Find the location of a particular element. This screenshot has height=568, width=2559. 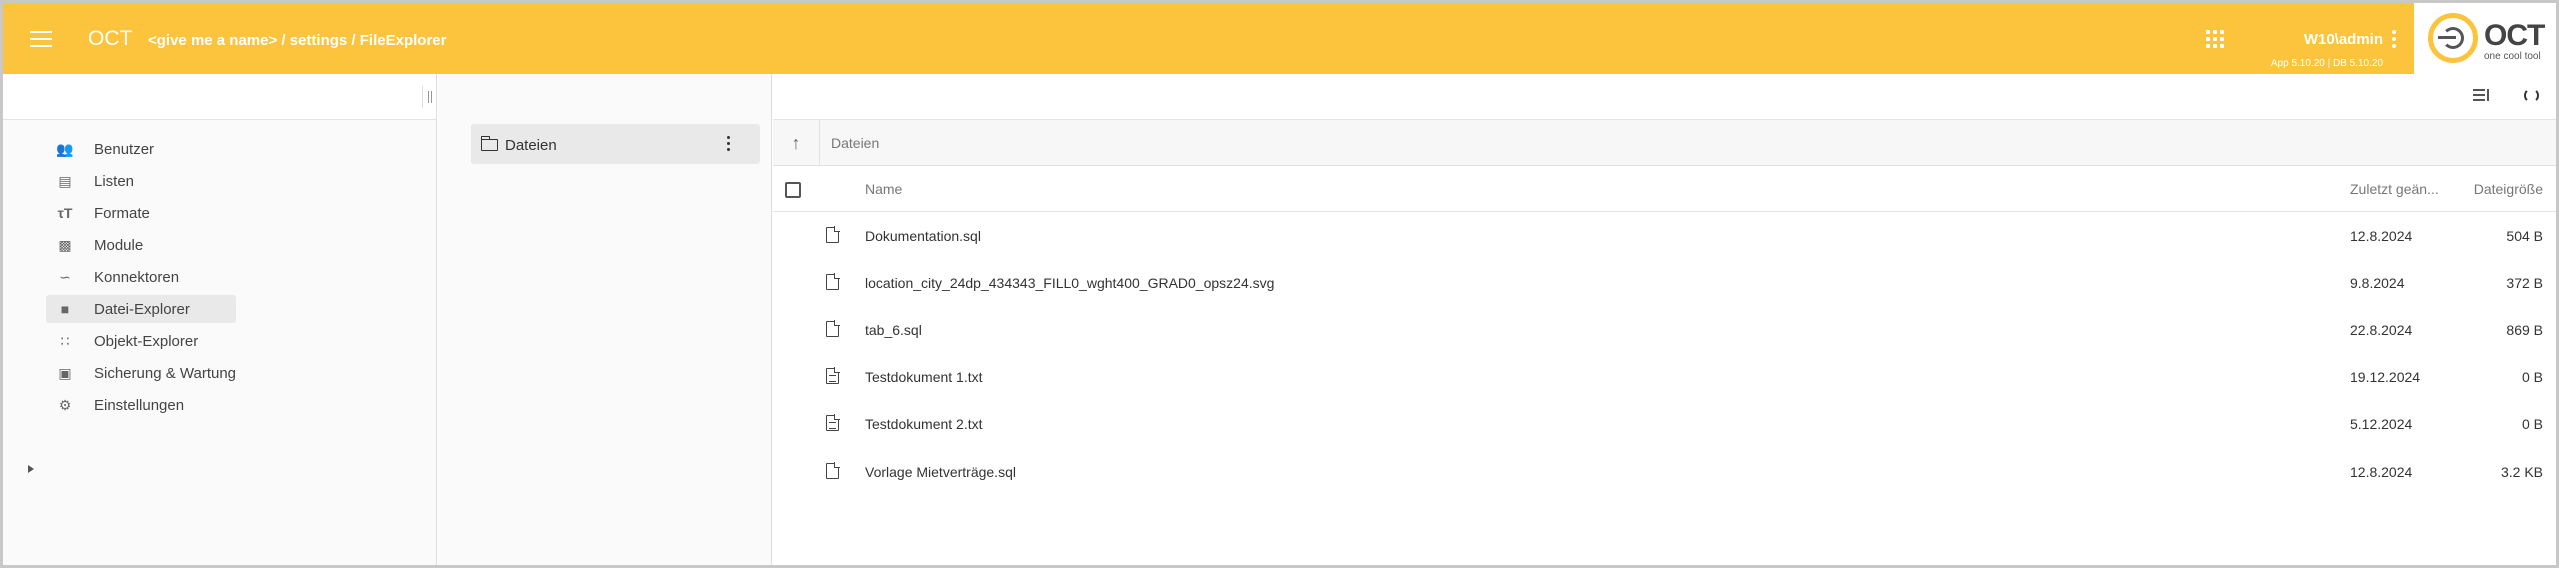

sidebar-item-formate: τT Formate is located at coordinates (141, 213).